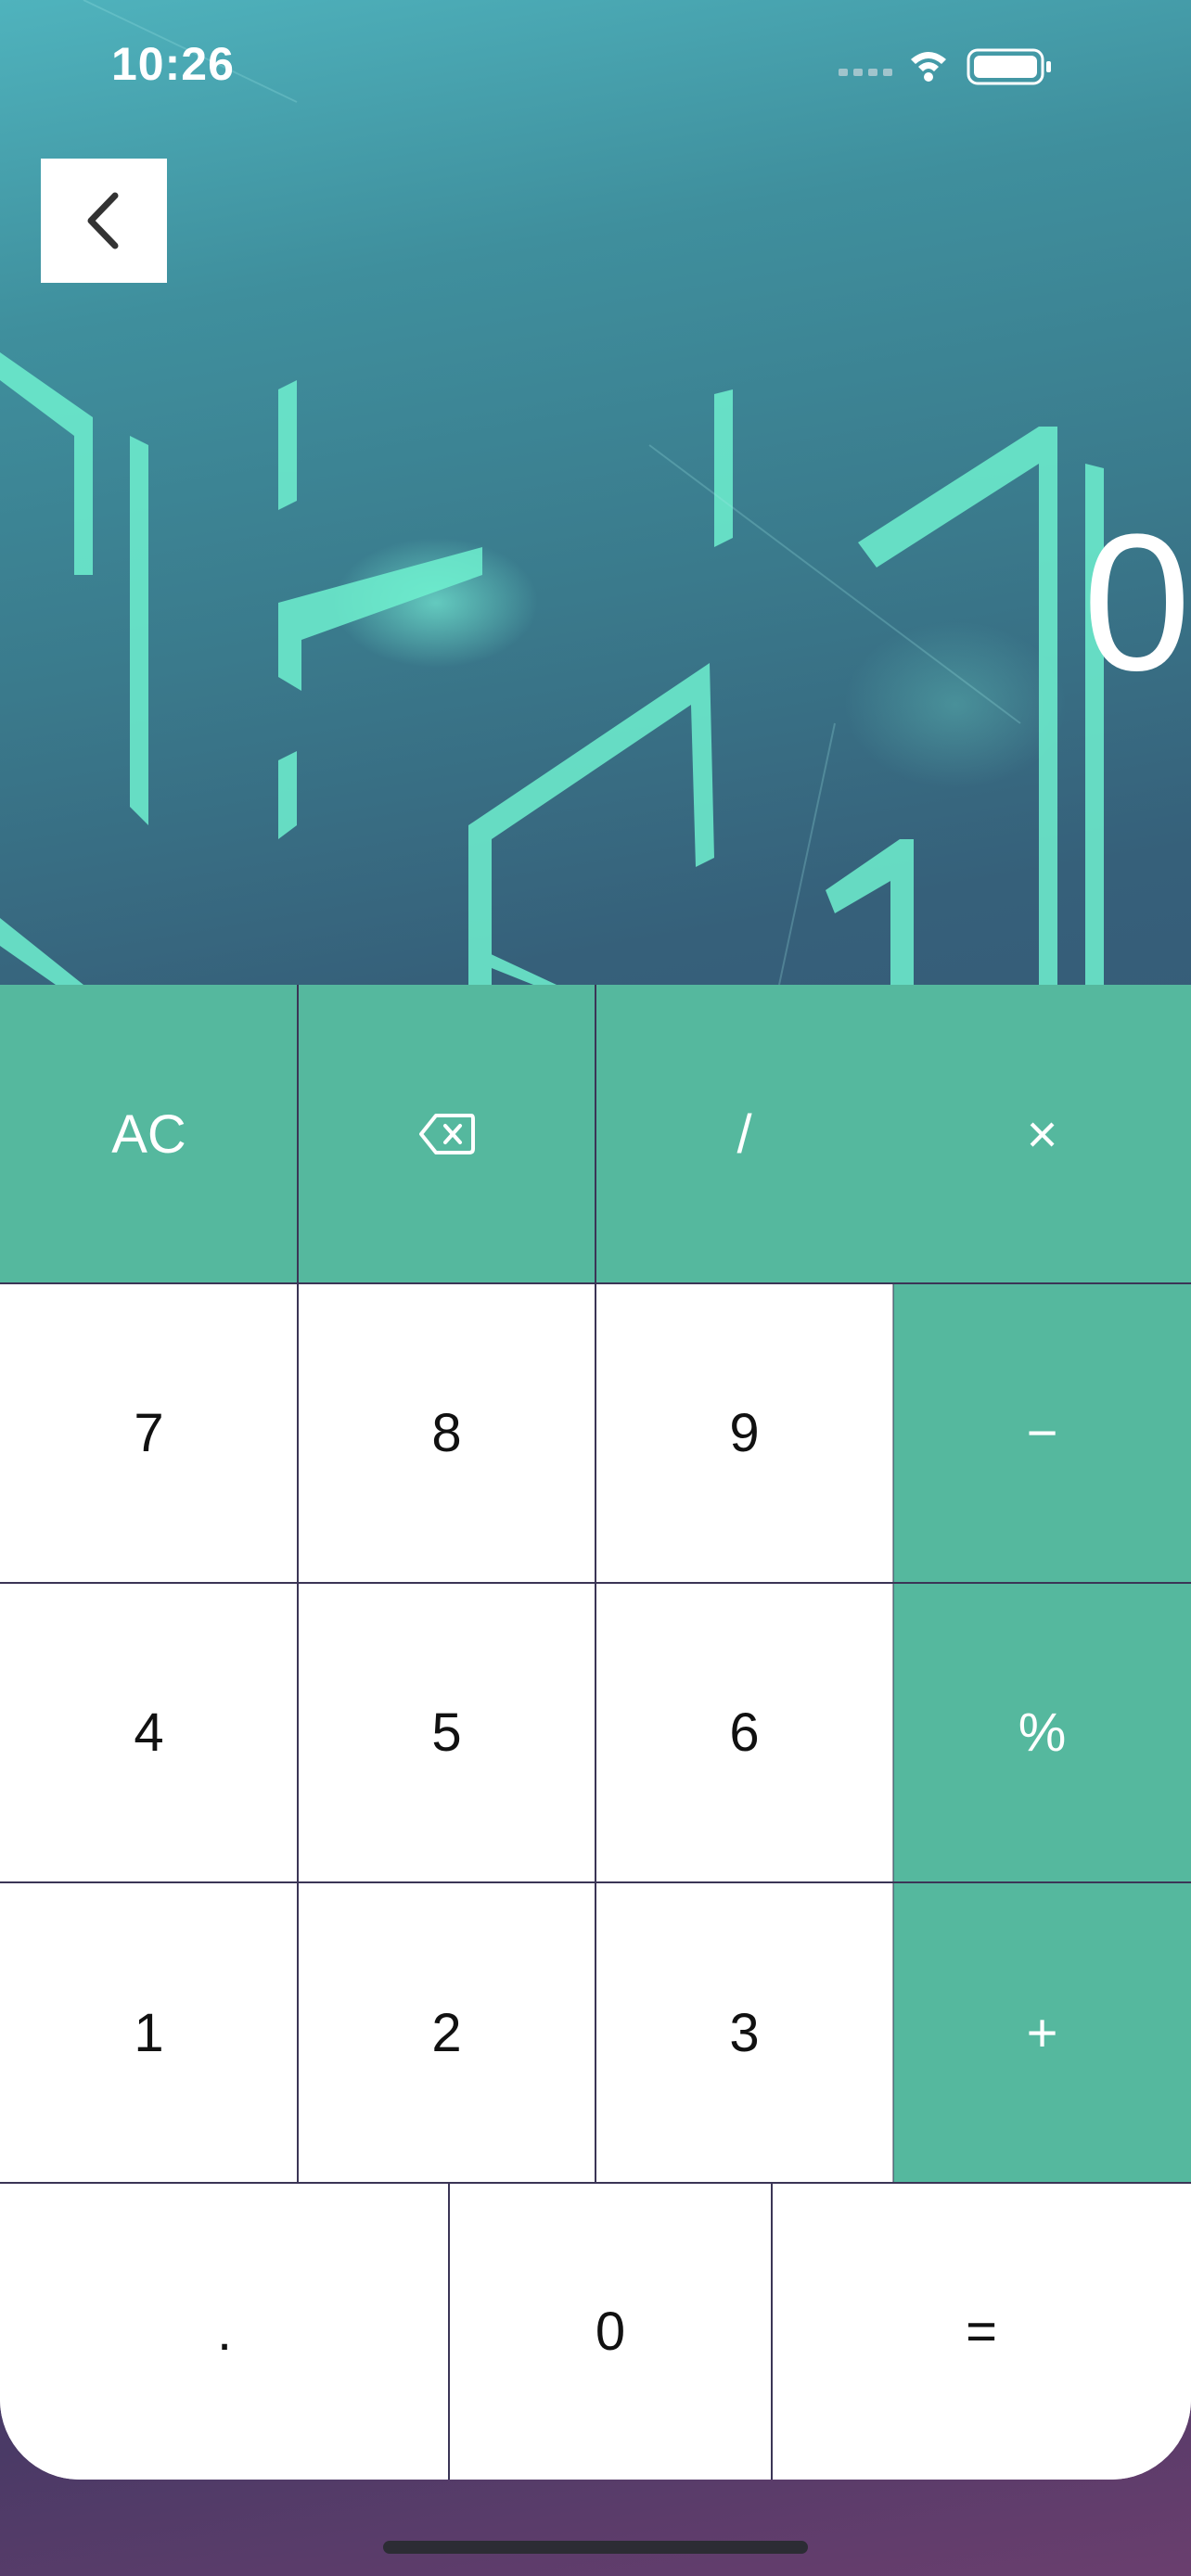 Image resolution: width=1191 pixels, height=2576 pixels. I want to click on key-7-label: 7, so click(149, 1433).